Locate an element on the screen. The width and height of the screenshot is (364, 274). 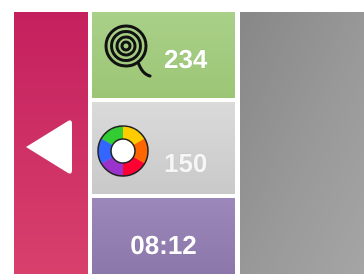
colors-tile: 150 is located at coordinates (163, 148).